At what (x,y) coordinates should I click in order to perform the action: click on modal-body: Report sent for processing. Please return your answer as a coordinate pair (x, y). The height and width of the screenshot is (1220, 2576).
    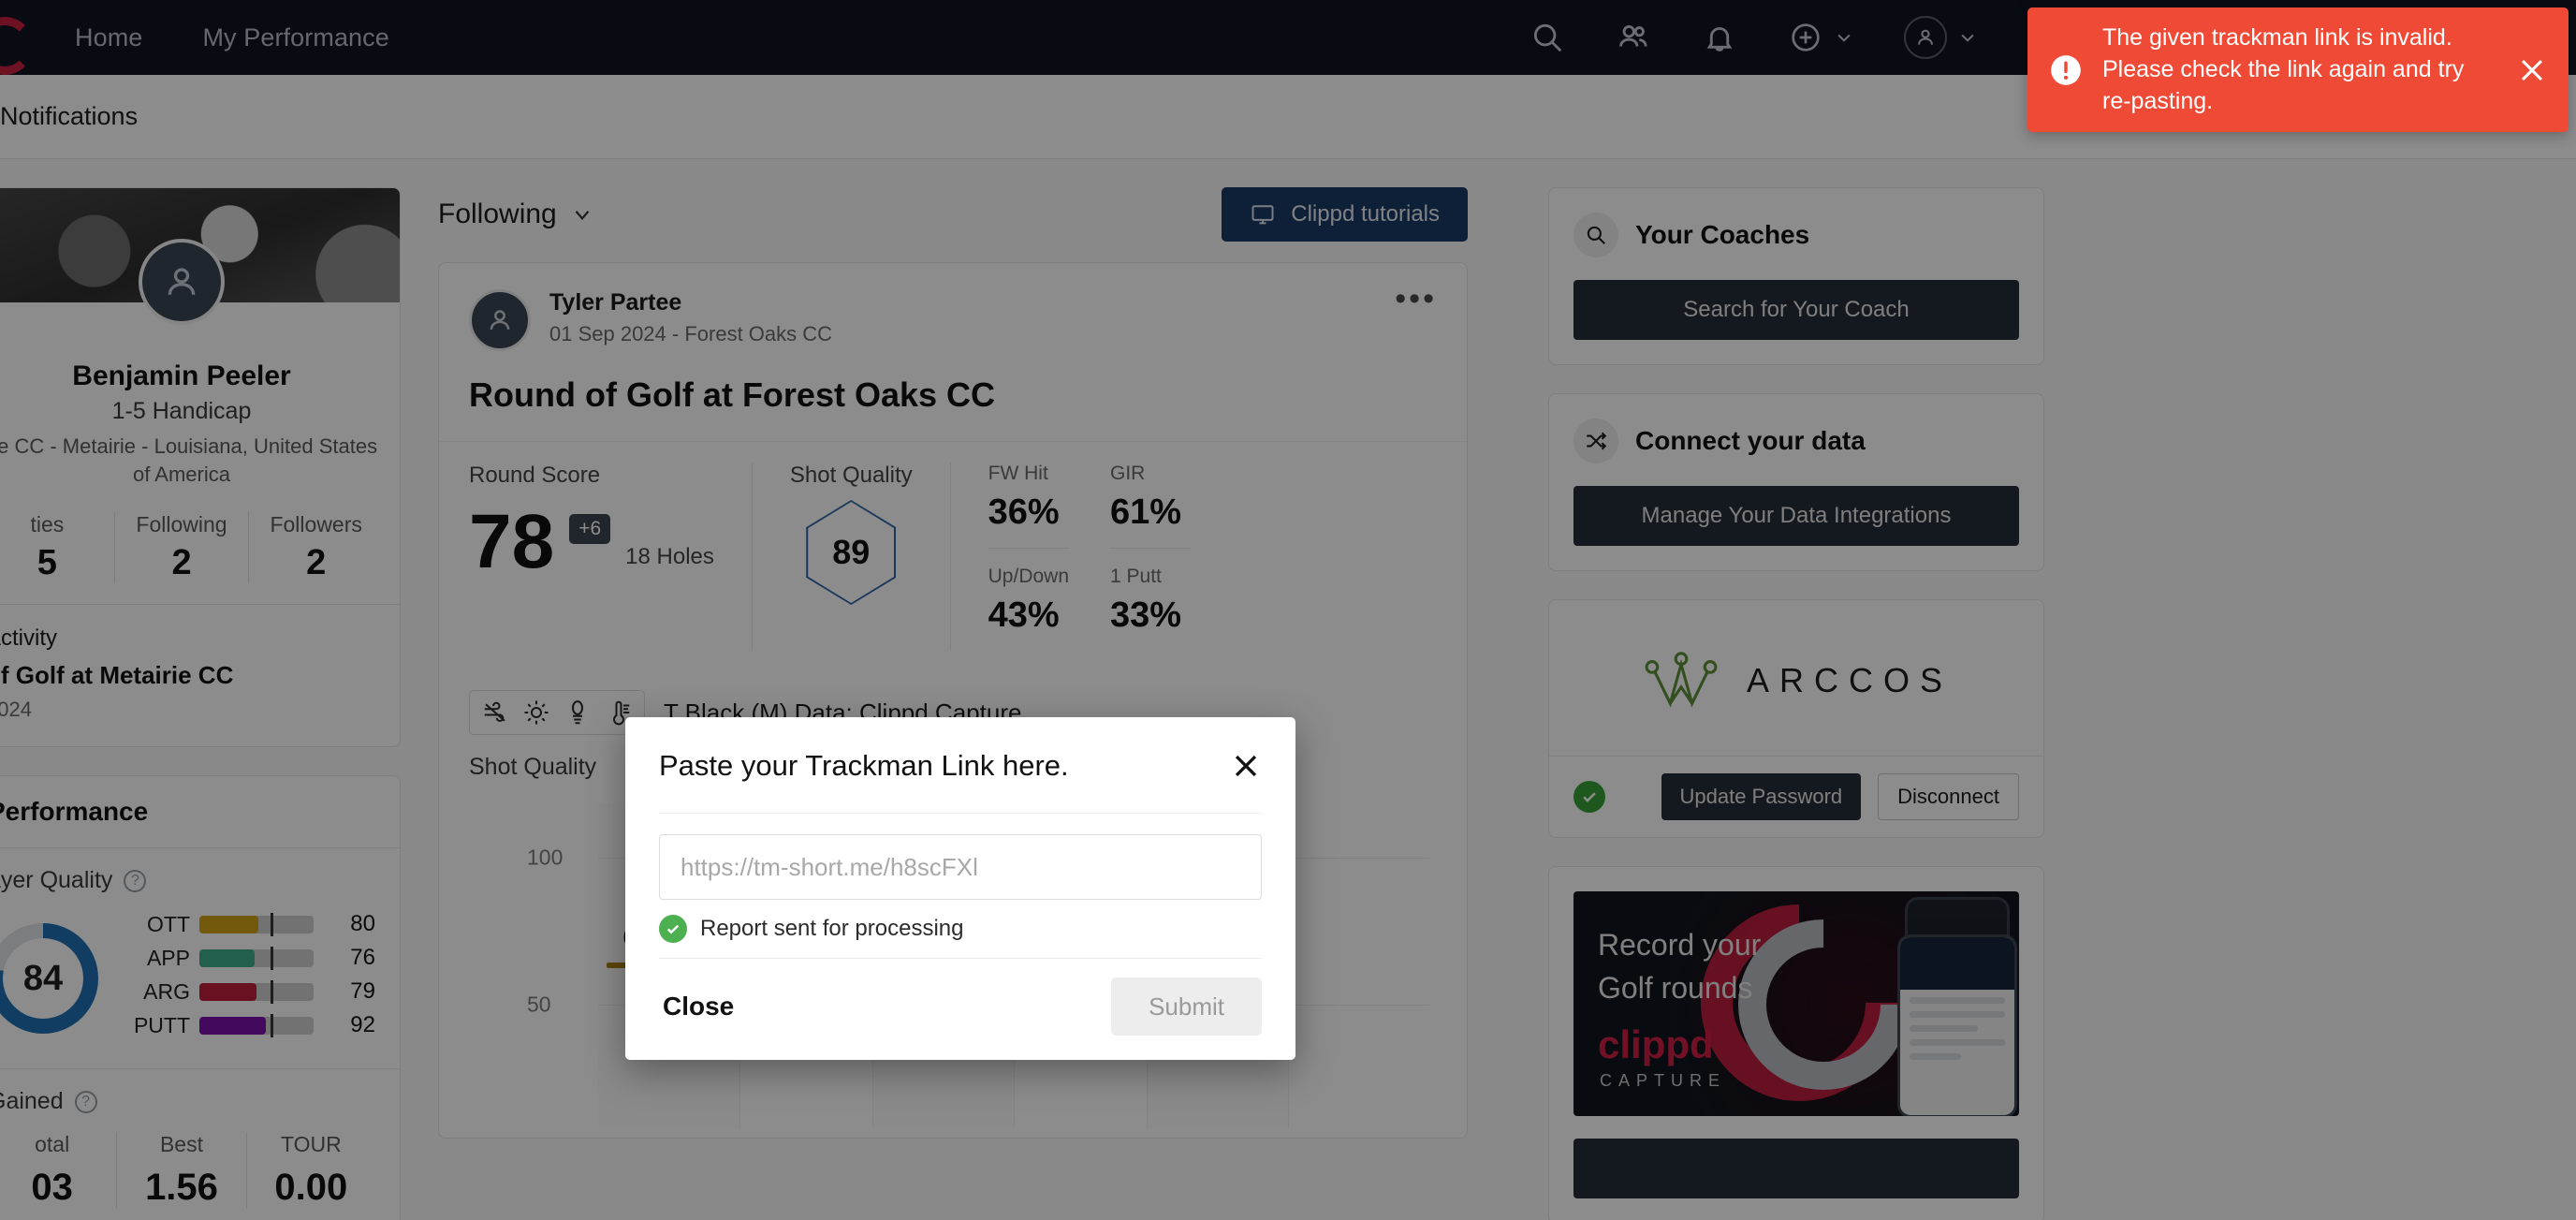
    Looking at the image, I should click on (960, 878).